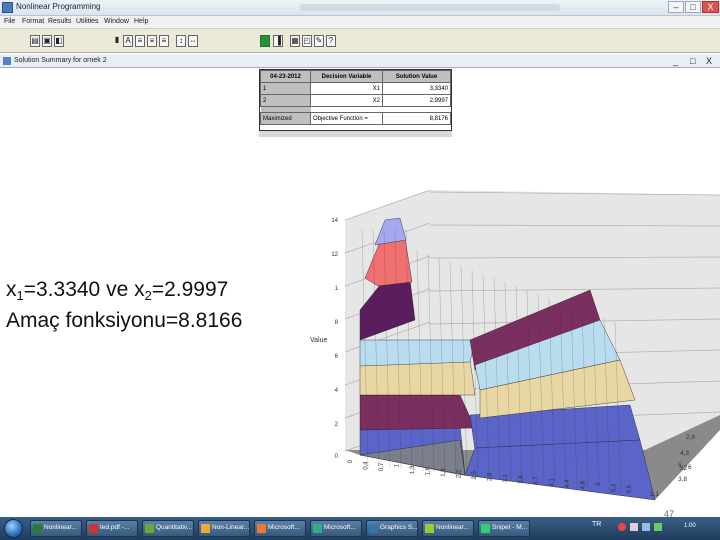  Describe the element at coordinates (675, 61) in the screenshot. I see `child-minimize-button: _` at that location.